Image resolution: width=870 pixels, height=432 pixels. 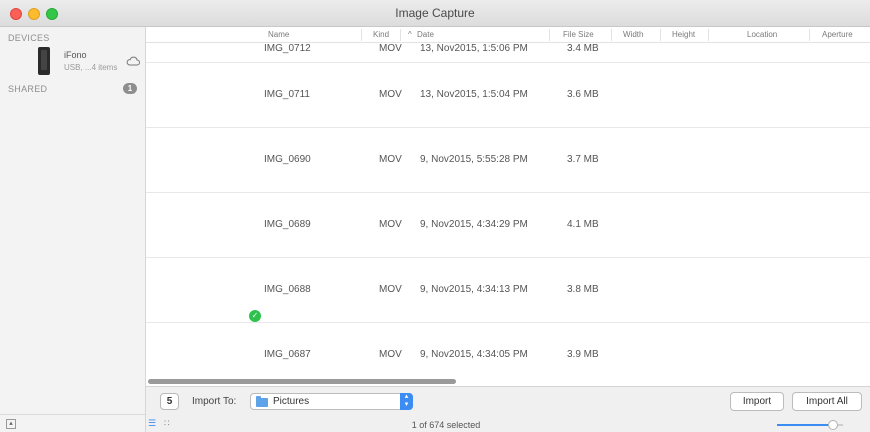 I want to click on column-name: Name, so click(x=278, y=34).